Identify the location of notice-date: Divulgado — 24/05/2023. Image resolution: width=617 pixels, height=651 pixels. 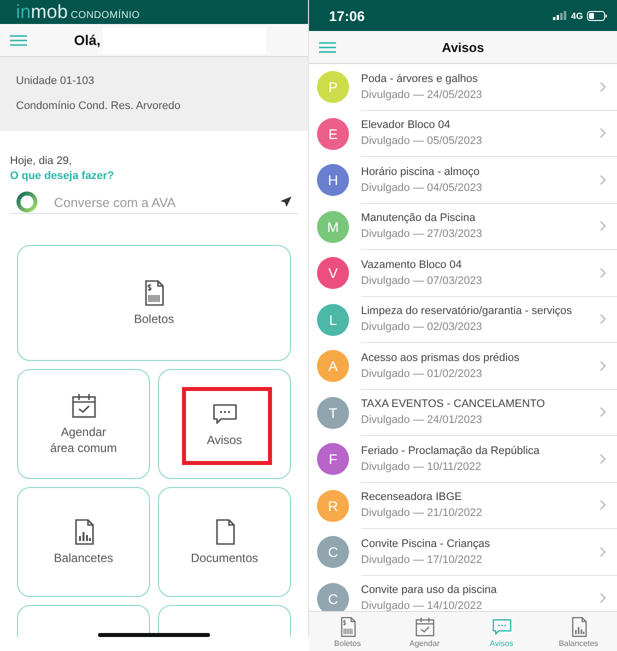
(422, 94).